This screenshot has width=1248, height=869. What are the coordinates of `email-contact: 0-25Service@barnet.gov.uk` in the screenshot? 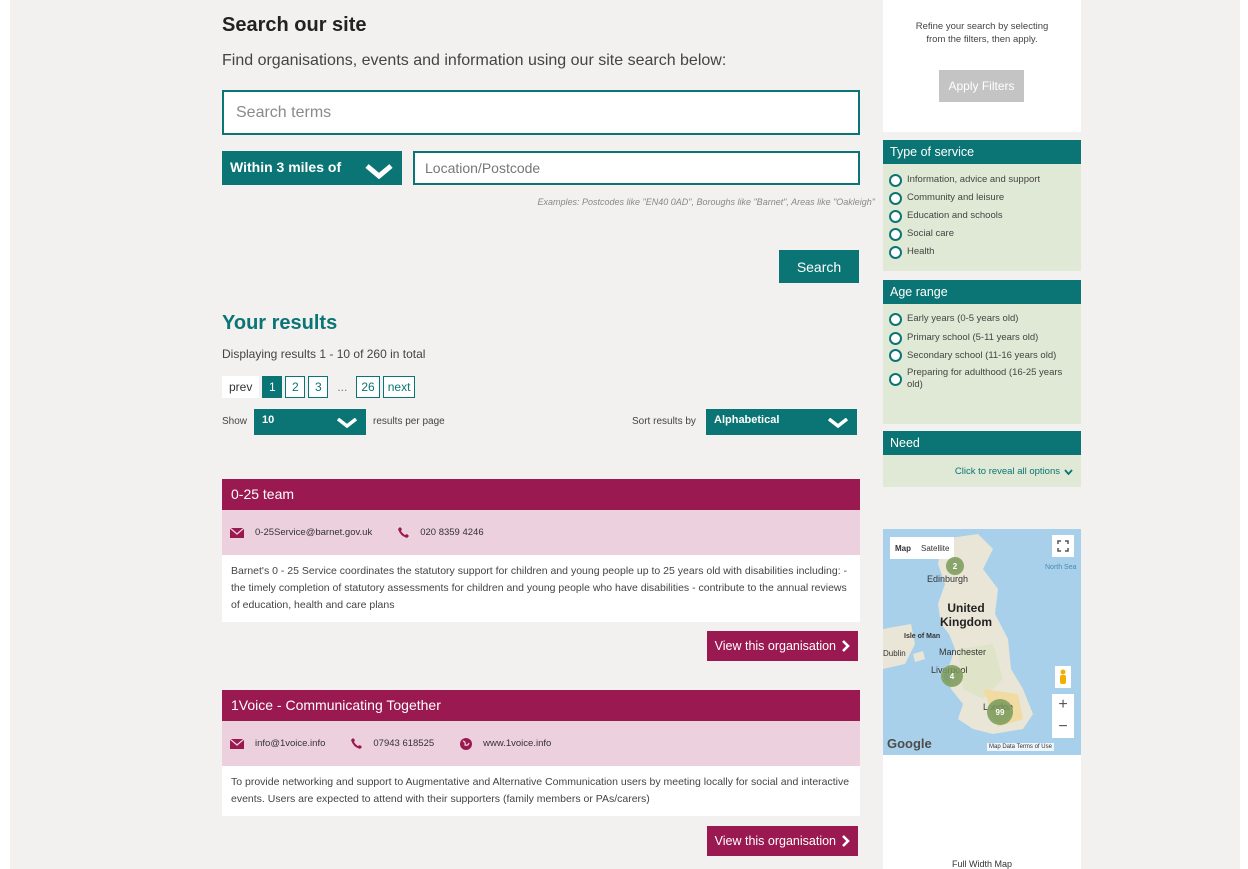 It's located at (301, 532).